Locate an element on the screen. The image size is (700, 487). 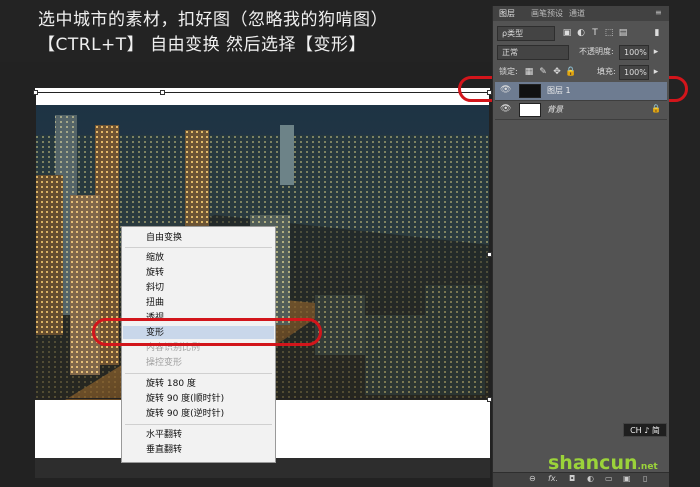
new-layer-icon: ▣ is located at coordinates (627, 478).